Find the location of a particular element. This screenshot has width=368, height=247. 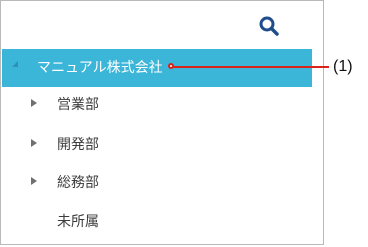

triangle-down-icon is located at coordinates (15, 64).